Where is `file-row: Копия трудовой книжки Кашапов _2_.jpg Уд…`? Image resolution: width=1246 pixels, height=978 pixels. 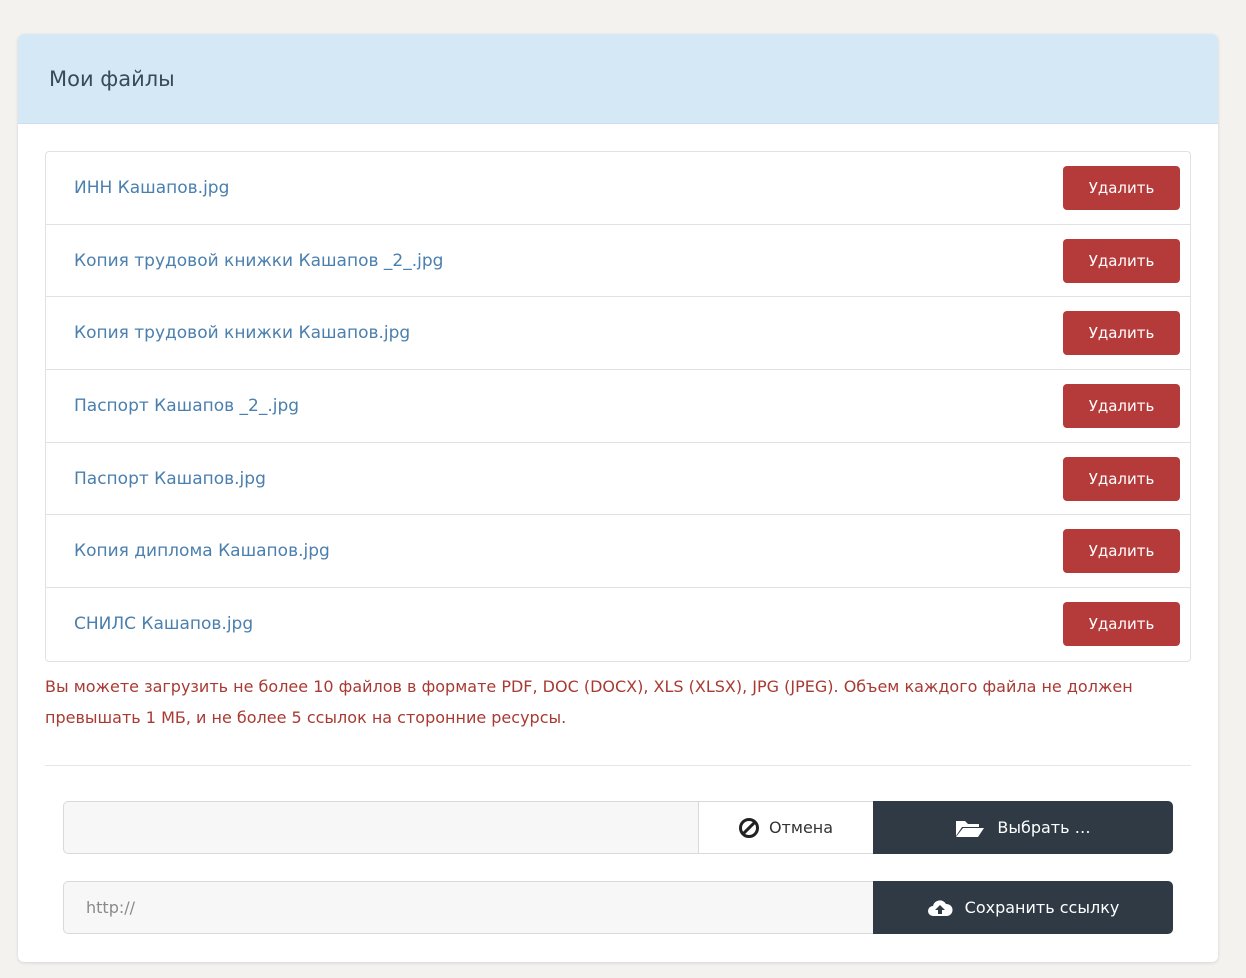
file-row: Копия трудовой книжки Кашапов _2_.jpg Уд… is located at coordinates (618, 261).